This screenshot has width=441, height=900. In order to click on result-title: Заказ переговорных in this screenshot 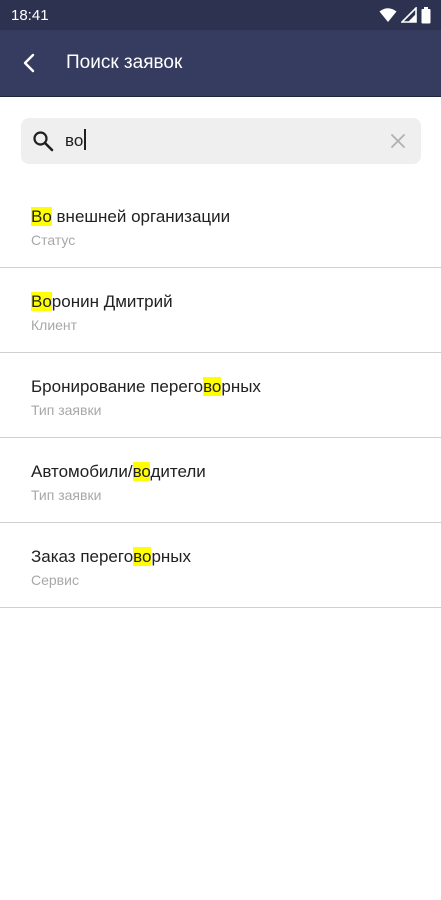, I will do `click(111, 557)`.